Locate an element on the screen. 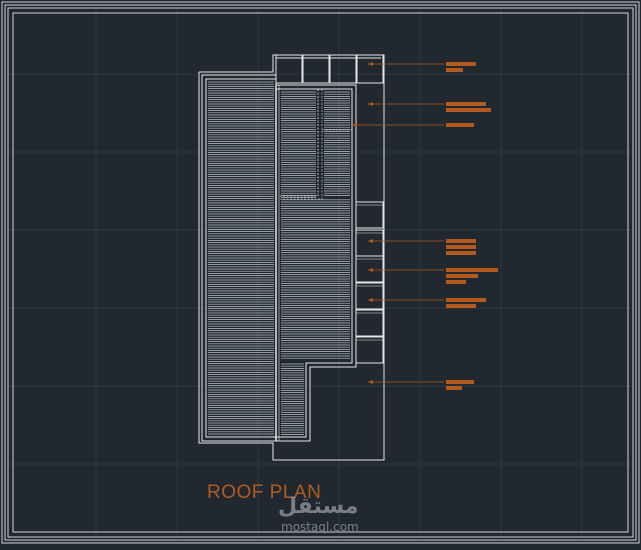  annotation-leaders is located at coordinates (425, 226).